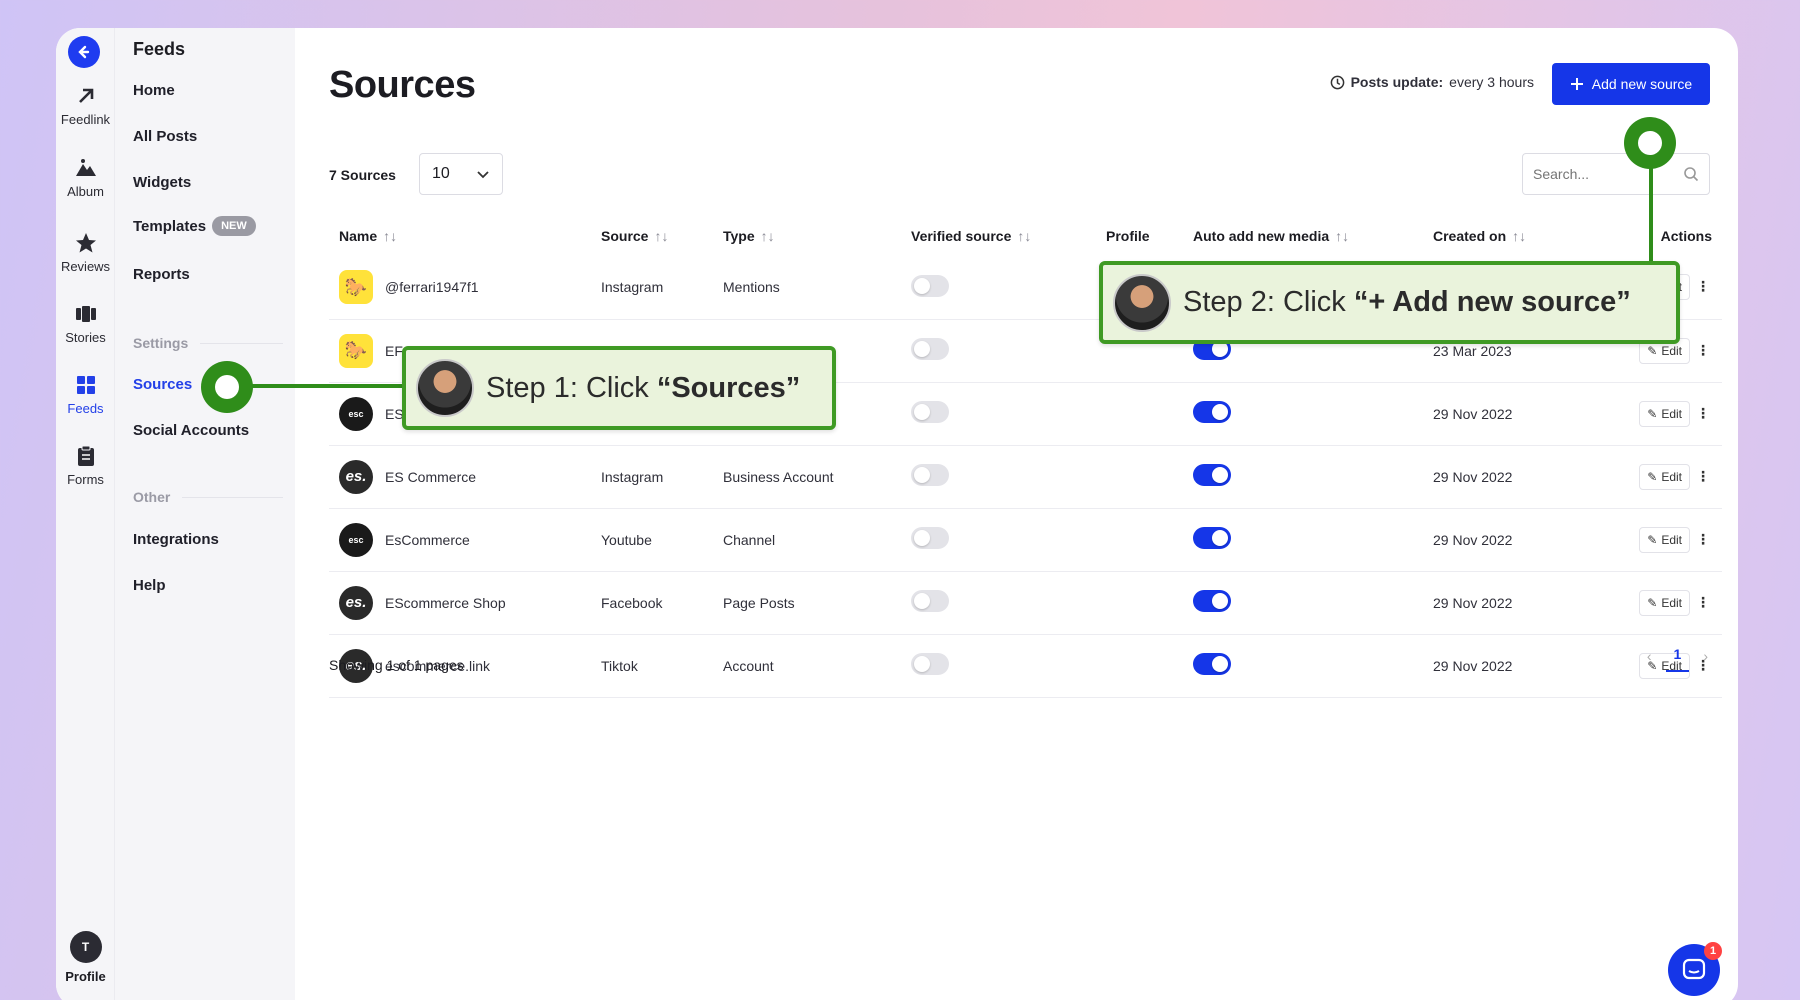 The image size is (1800, 1000). I want to click on pagination: ‹ 1 ›, so click(1677, 656).